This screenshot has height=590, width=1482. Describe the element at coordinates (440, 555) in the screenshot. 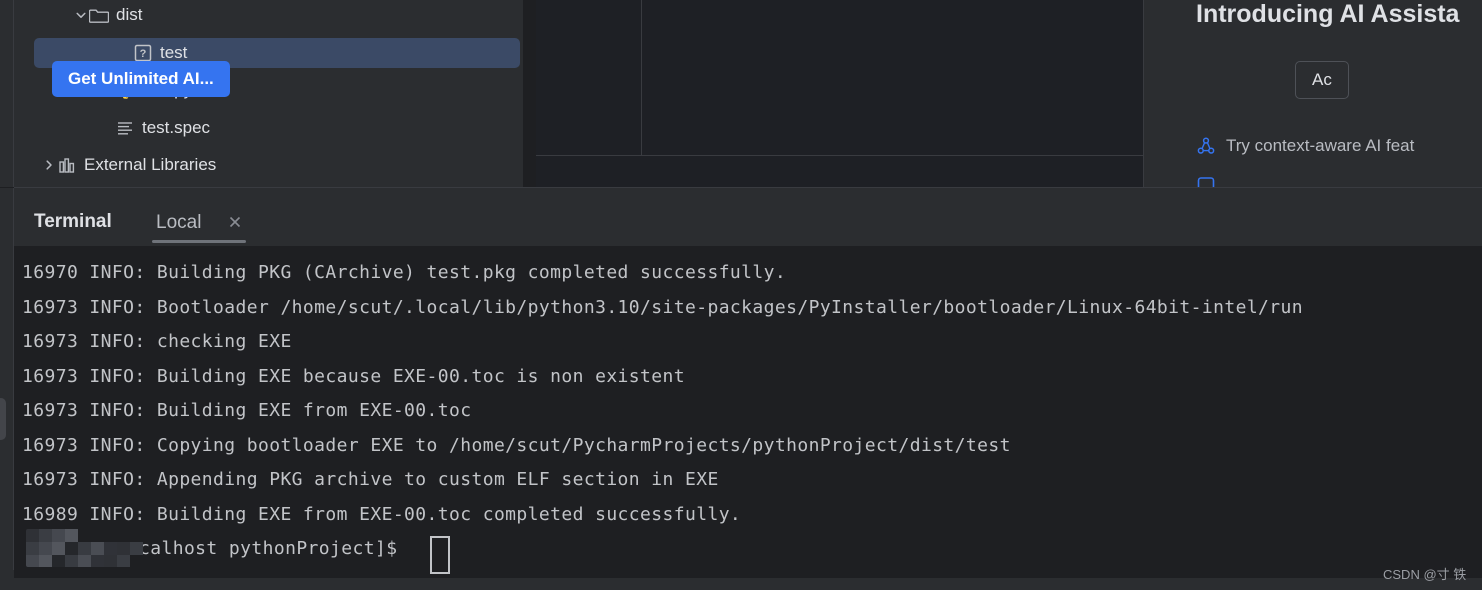

I see `block-cursor` at that location.